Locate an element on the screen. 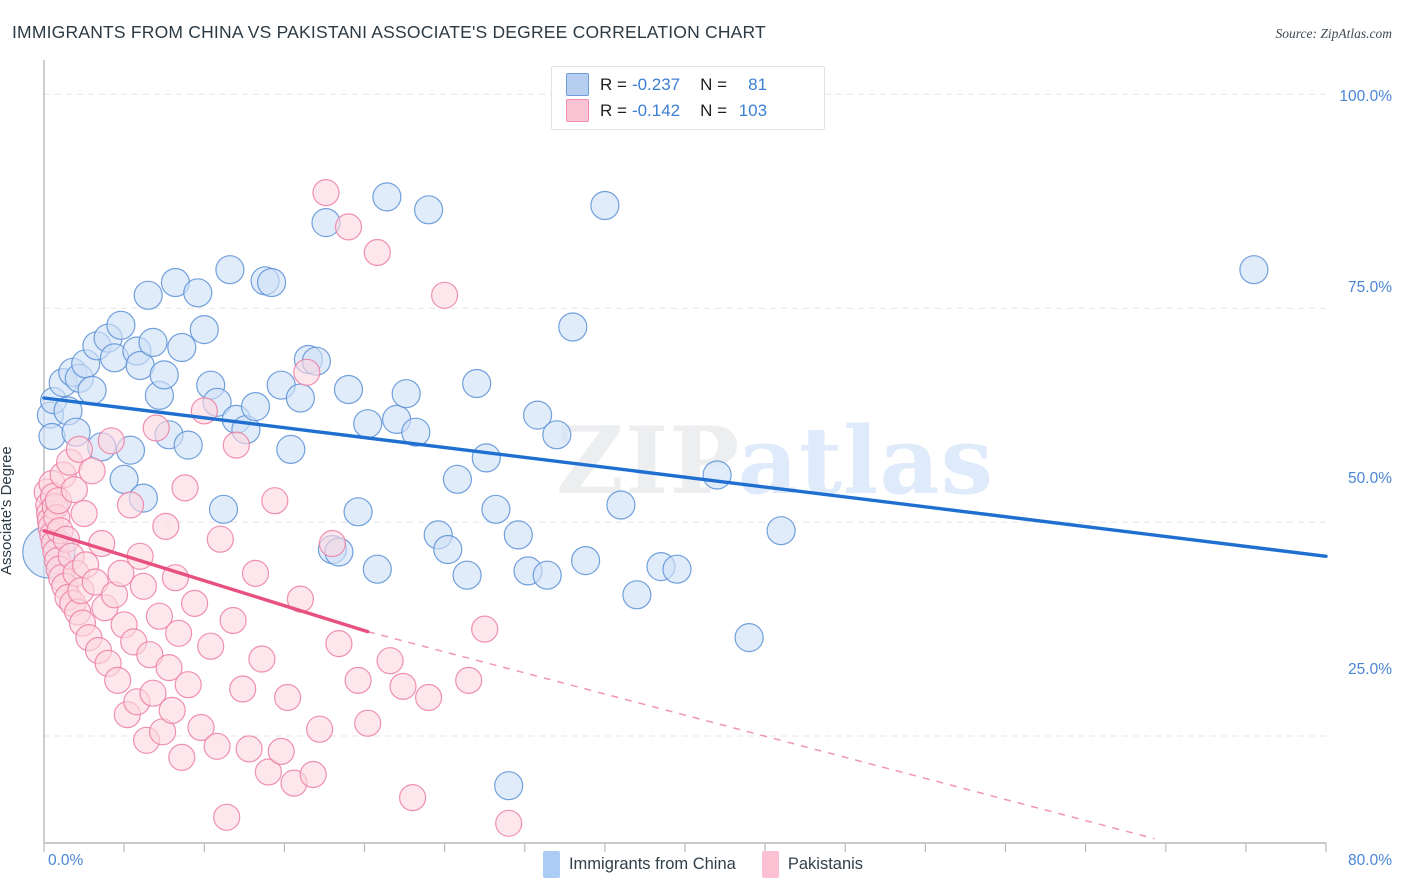  y-tick-25: 25.0% is located at coordinates (1370, 669).